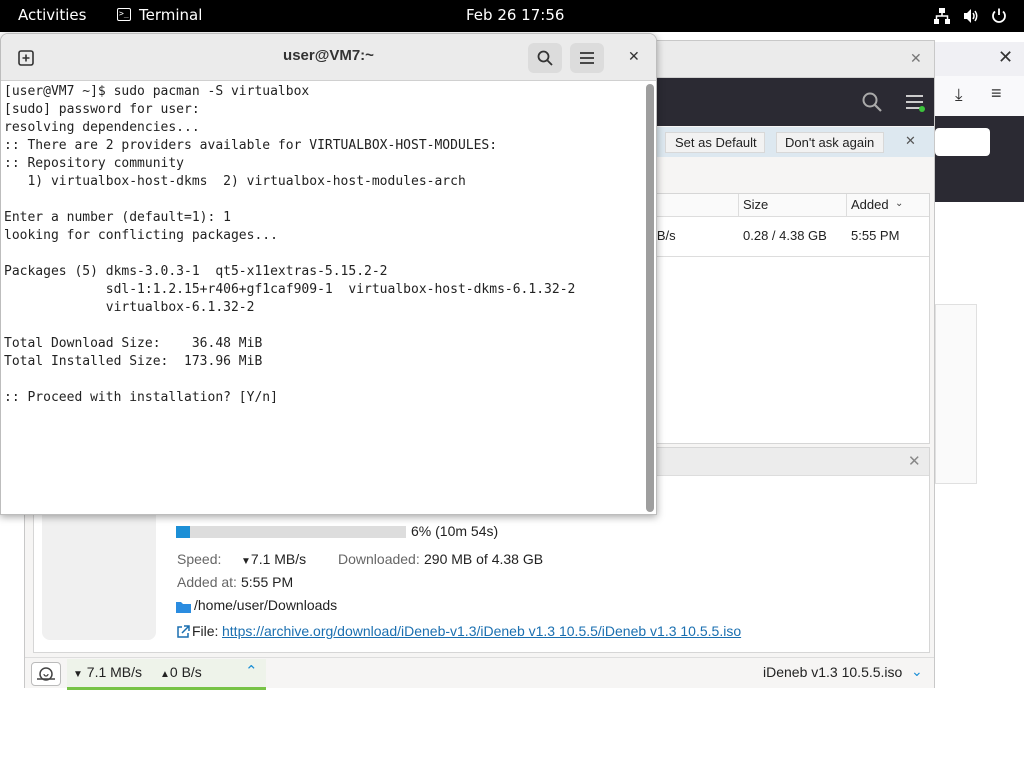  Describe the element at coordinates (133, 361) in the screenshot. I see `terminal-line: Total Installed Size: 173.96 MiB` at that location.